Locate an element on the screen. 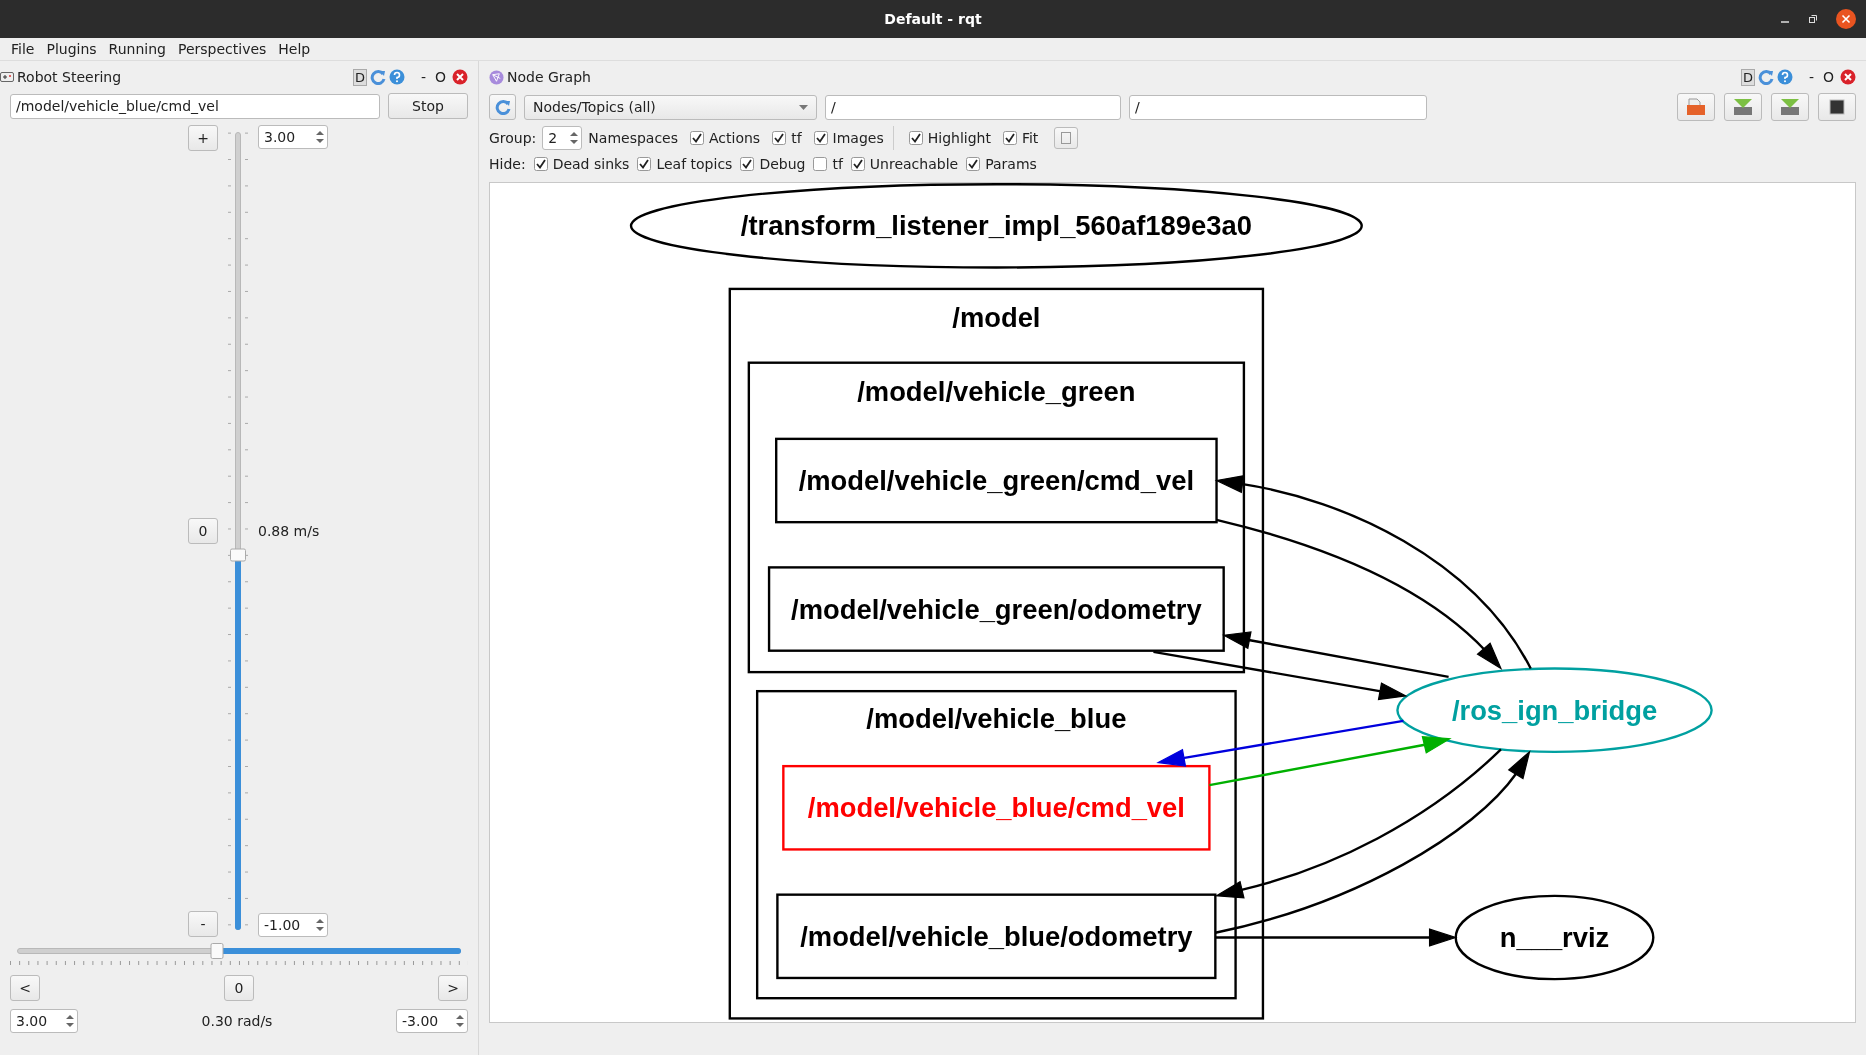 The image size is (1866, 1055). window-title: Default - rqt is located at coordinates (933, 19).